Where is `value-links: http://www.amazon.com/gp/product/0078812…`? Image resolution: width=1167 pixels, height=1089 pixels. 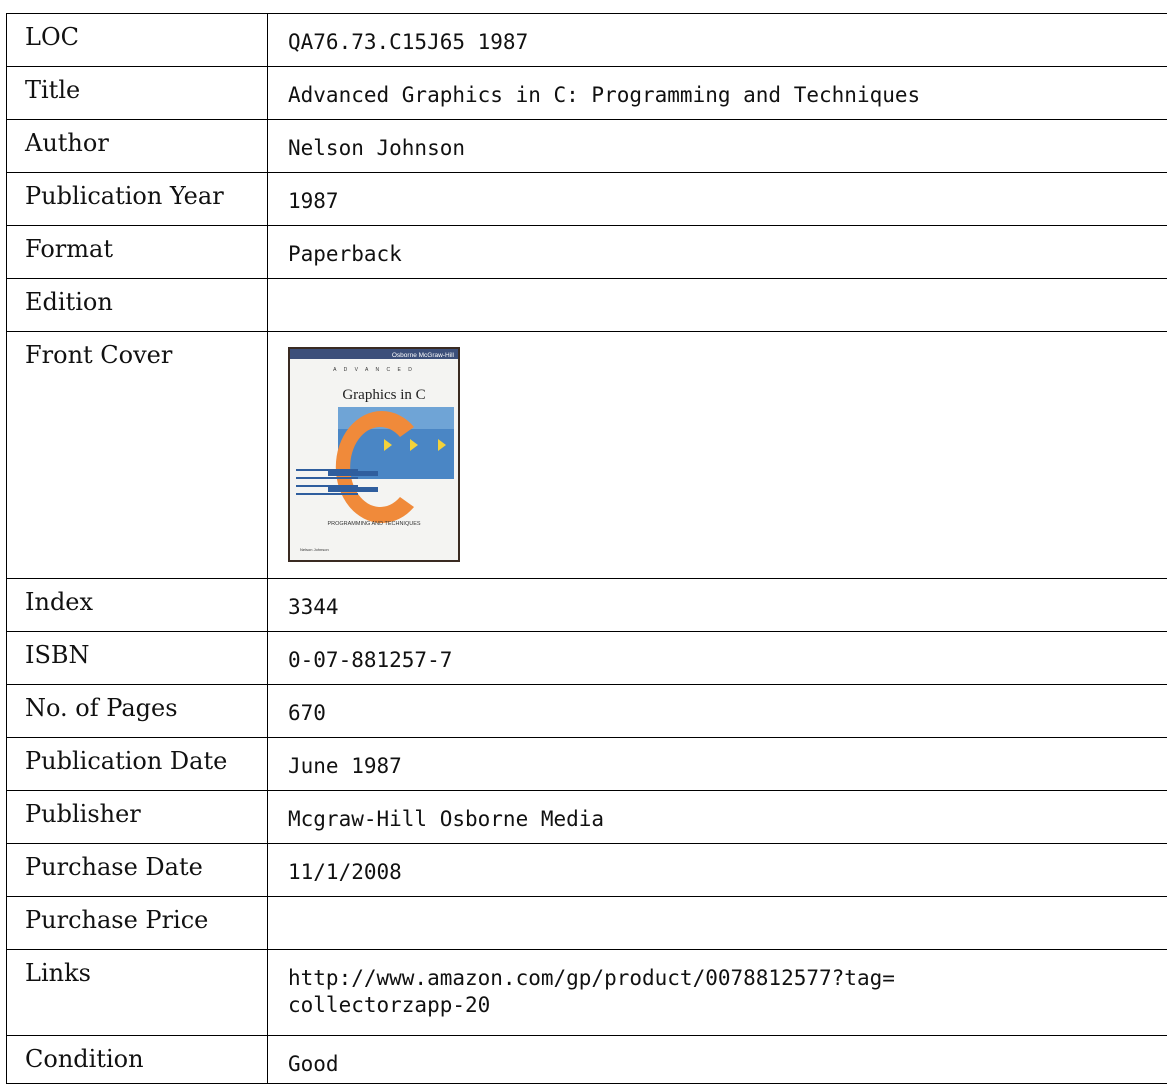 value-links: http://www.amazon.com/gp/product/0078812… is located at coordinates (717, 992).